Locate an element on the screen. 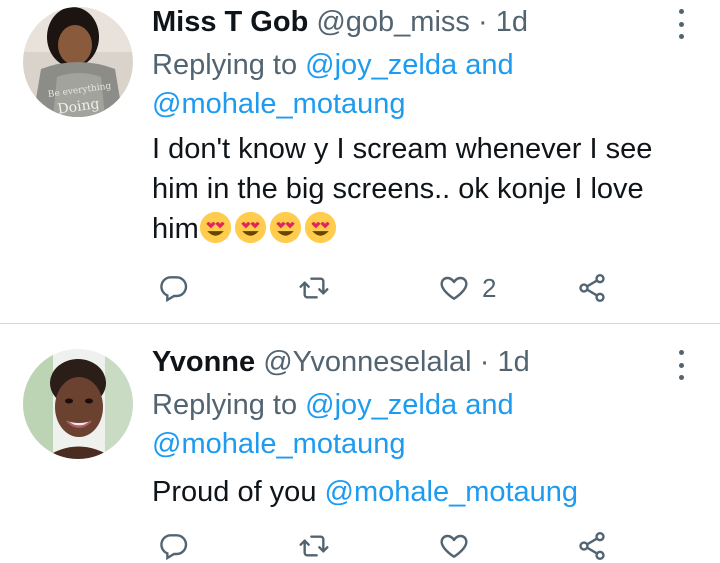 This screenshot has height=563, width=720. tweet-text-content: Proud of you is located at coordinates (234, 492).